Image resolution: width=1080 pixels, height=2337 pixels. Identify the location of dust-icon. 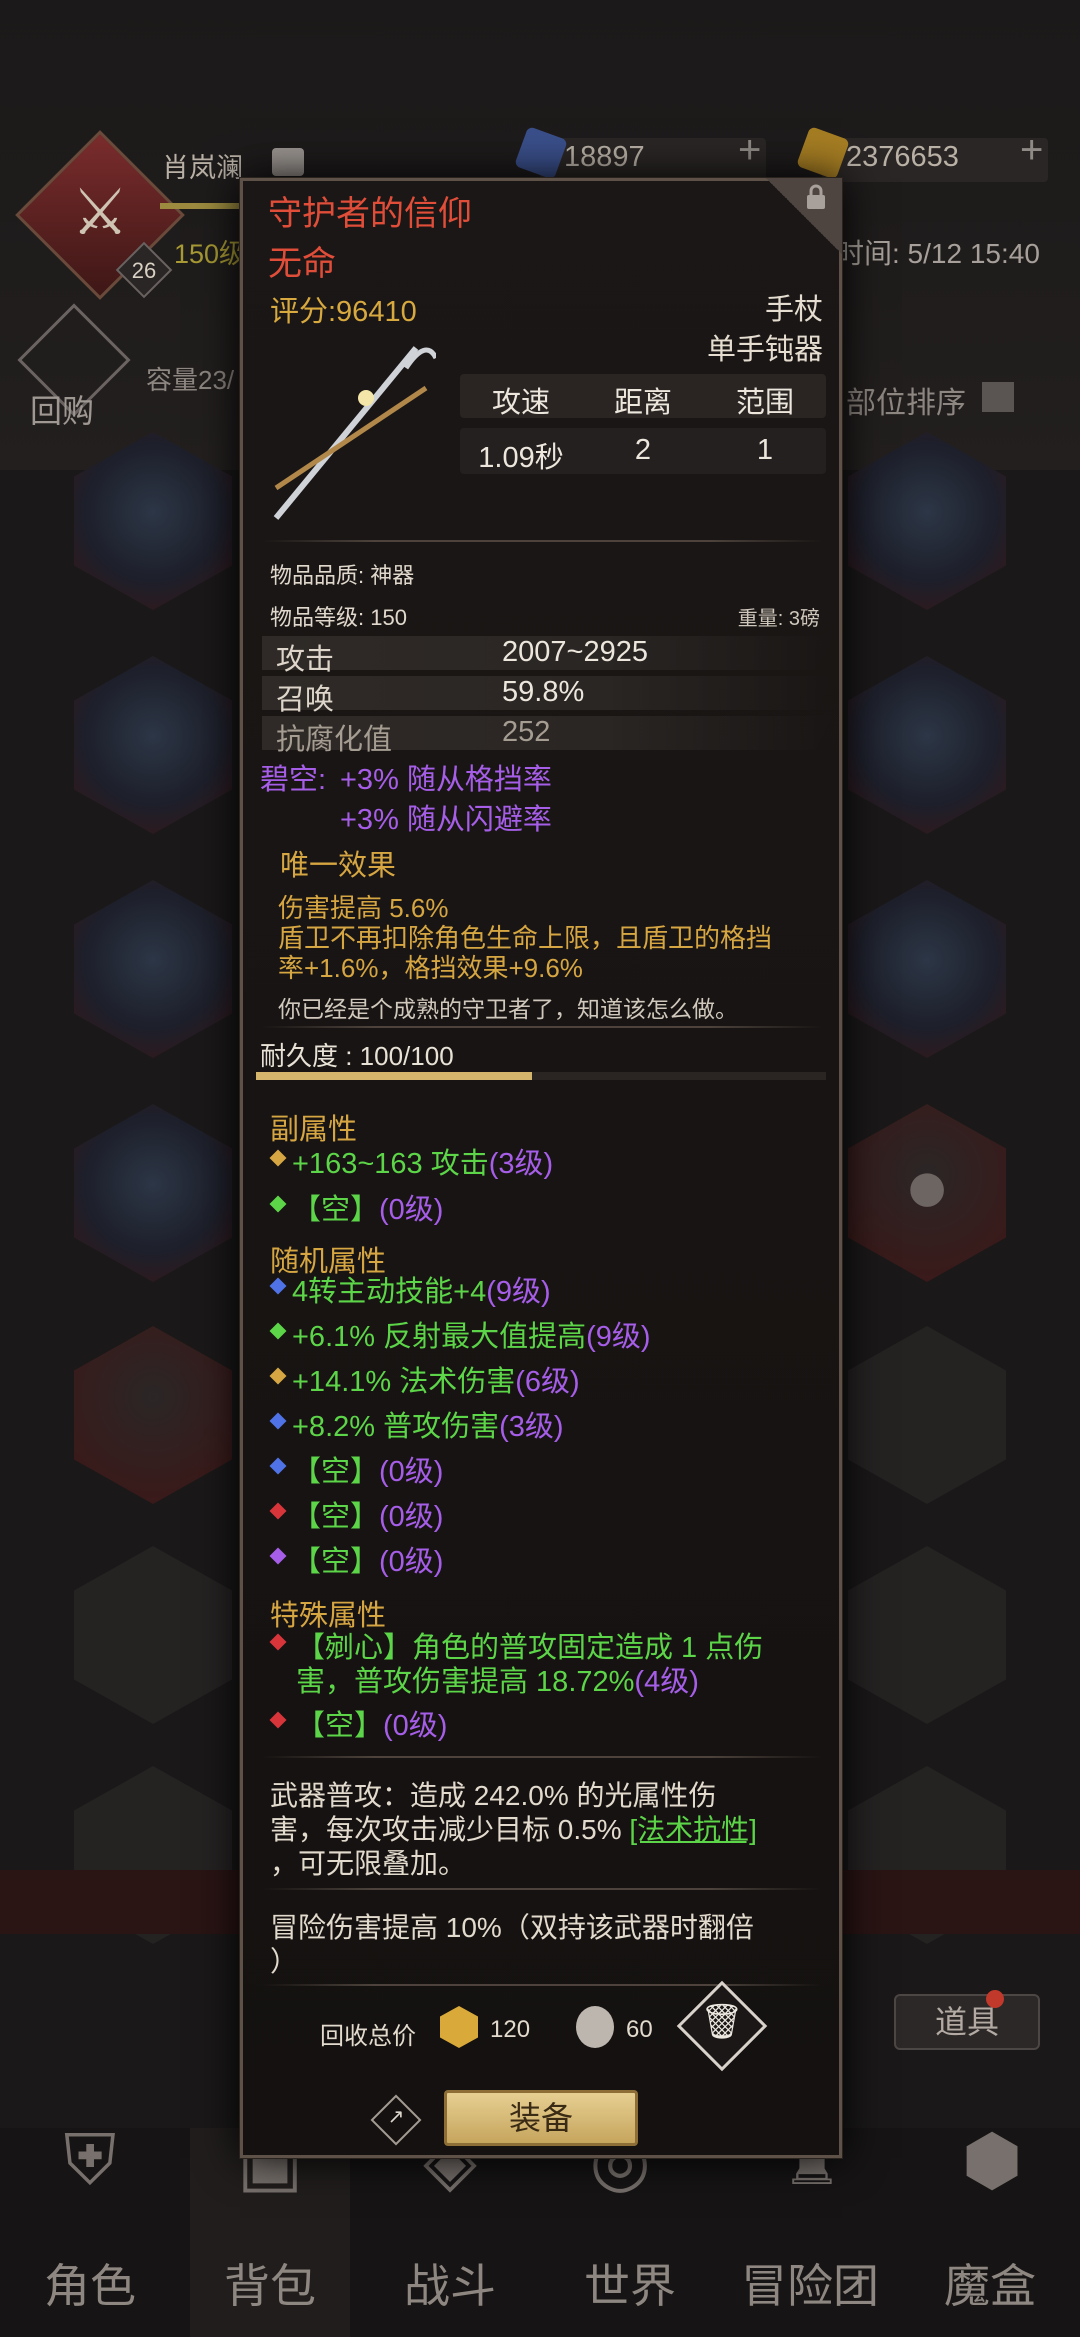
(595, 2027).